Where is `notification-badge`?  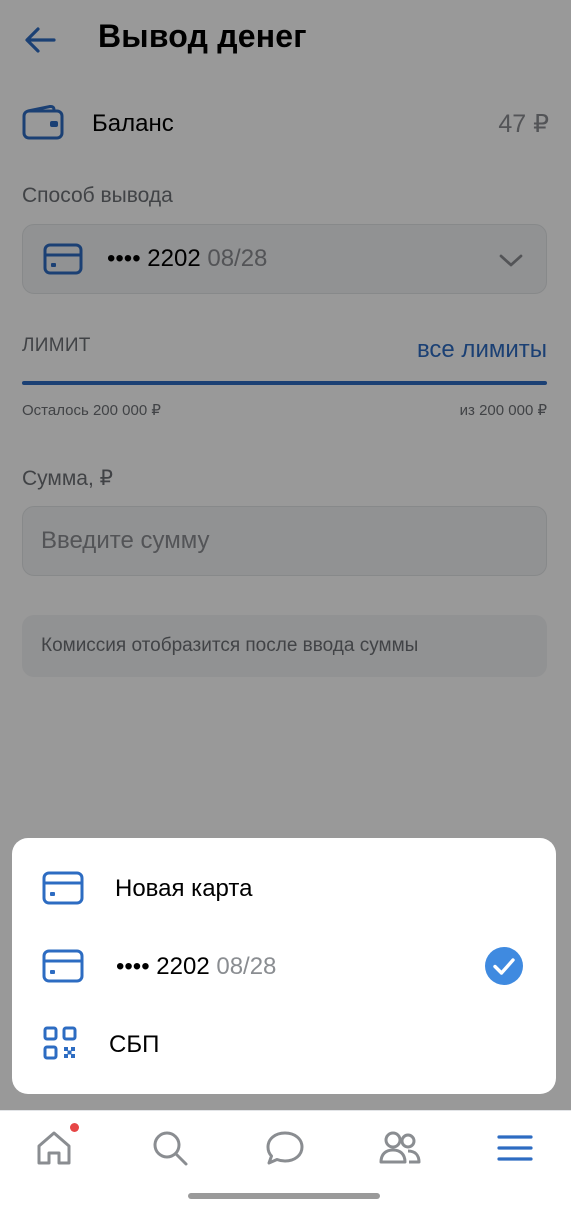
notification-badge is located at coordinates (74, 1127).